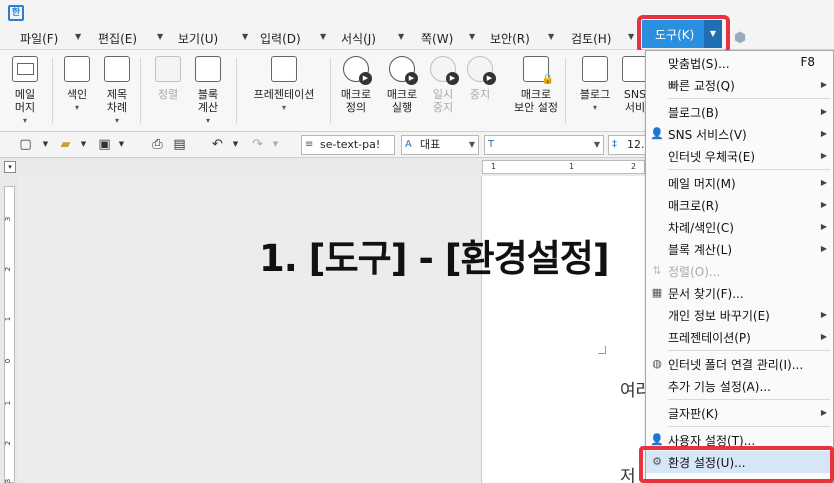 The image size is (834, 483). What do you see at coordinates (563, 167) in the screenshot?
I see `horizontal-ruler: 1 1 2` at bounding box center [563, 167].